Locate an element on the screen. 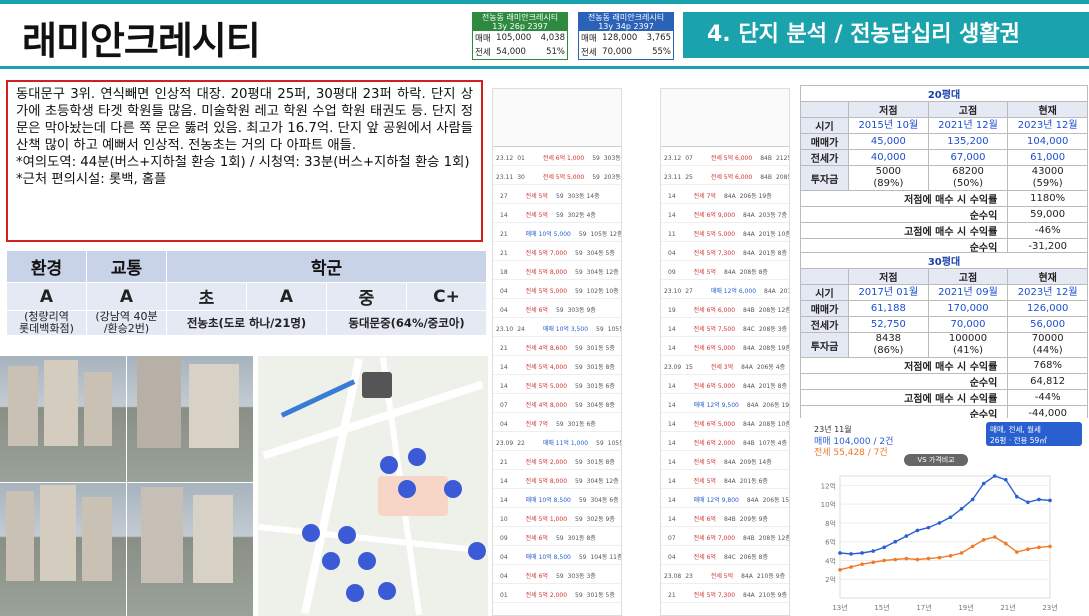  transaction-price: 전세 3억 is located at coordinates (722, 367).